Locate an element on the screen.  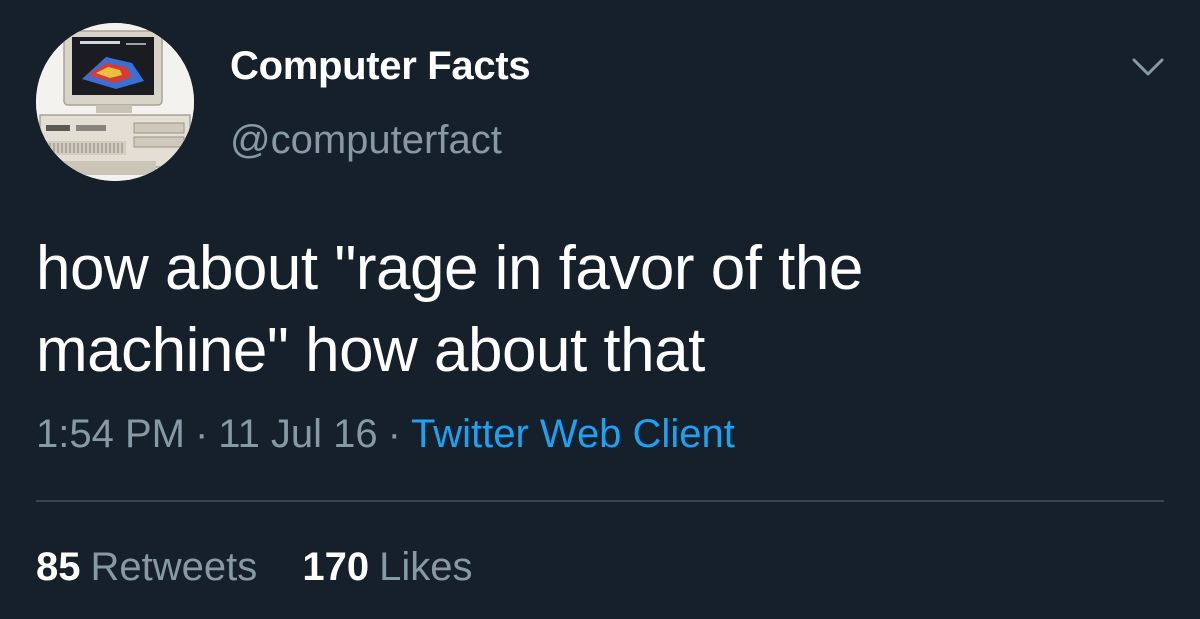
divider is located at coordinates (600, 501).